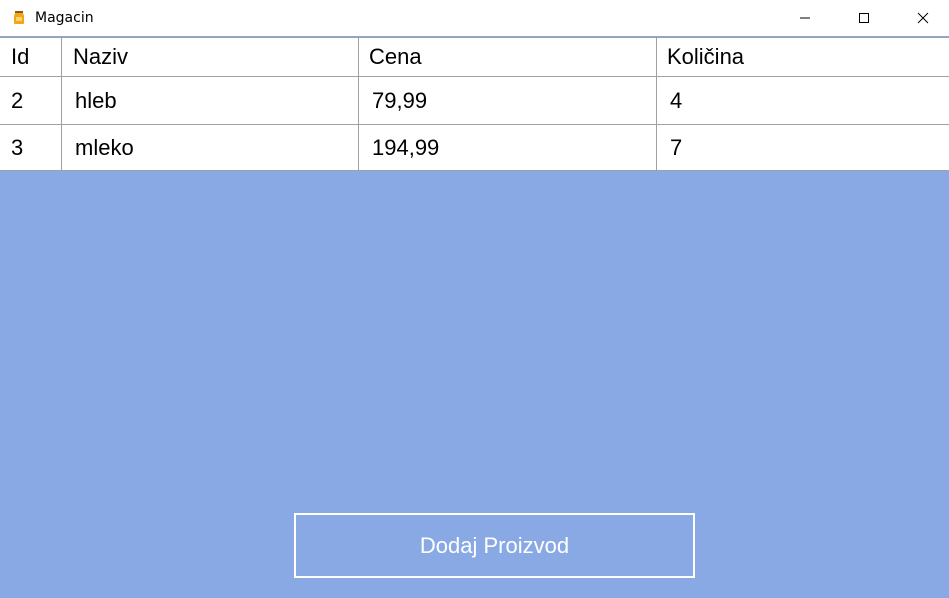  Describe the element at coordinates (803, 57) in the screenshot. I see `column-header-kolicina: Količina` at that location.